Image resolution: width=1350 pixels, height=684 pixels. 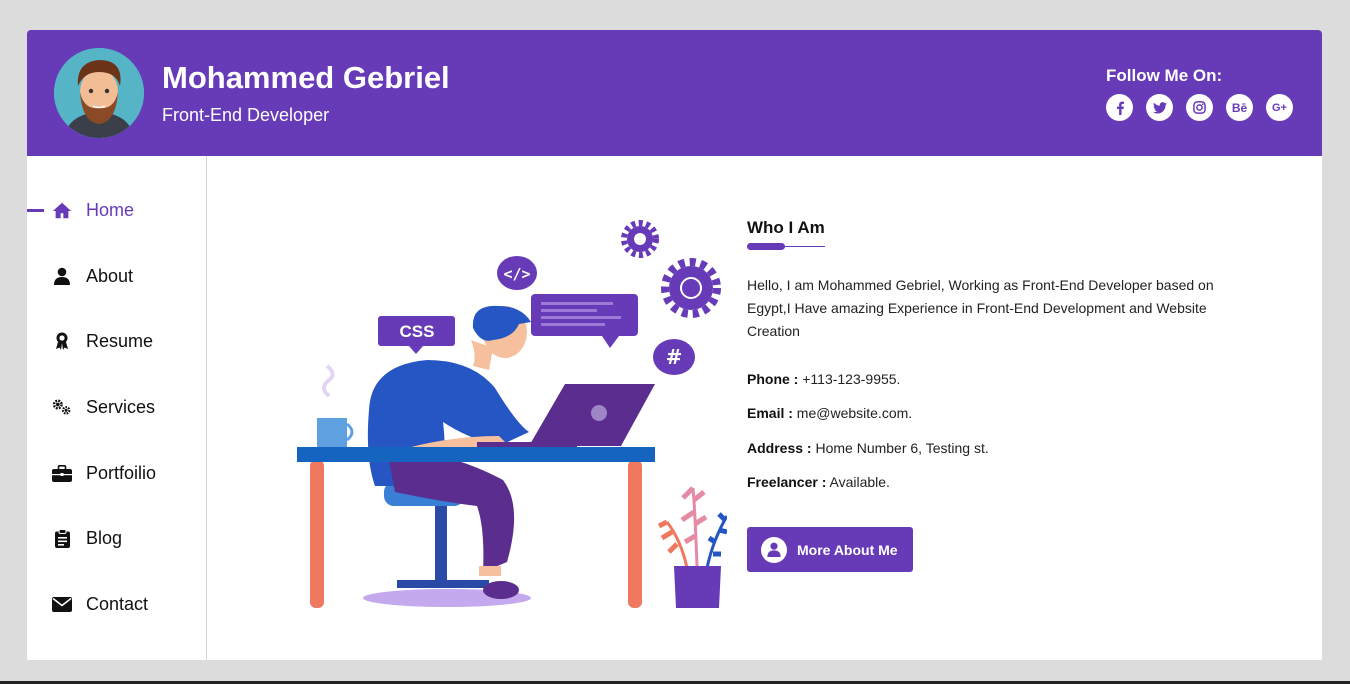 What do you see at coordinates (786, 246) in the screenshot?
I see `title-underline` at bounding box center [786, 246].